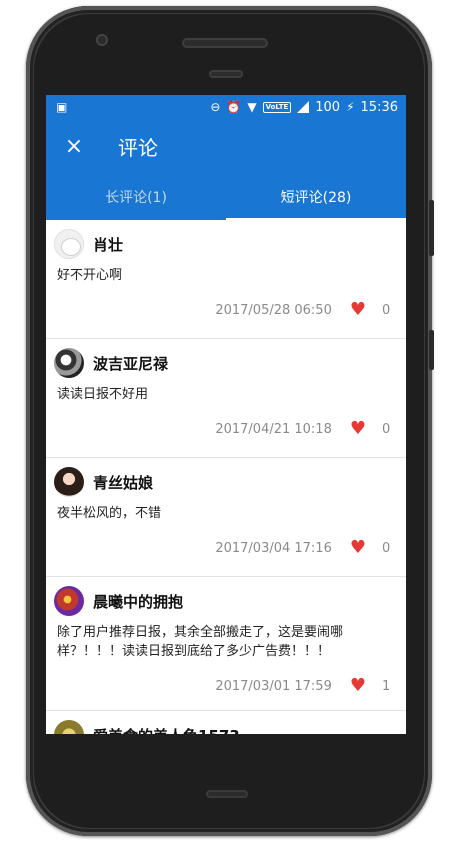  I want to click on front-camera, so click(102, 40).